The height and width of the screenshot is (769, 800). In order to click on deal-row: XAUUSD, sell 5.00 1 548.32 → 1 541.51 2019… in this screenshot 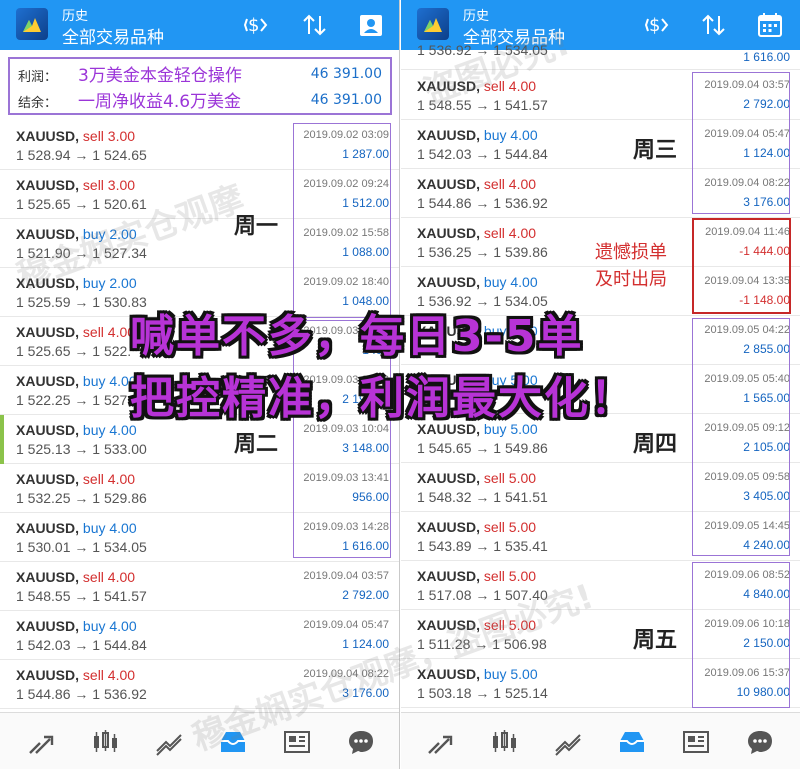, I will do `click(600, 487)`.